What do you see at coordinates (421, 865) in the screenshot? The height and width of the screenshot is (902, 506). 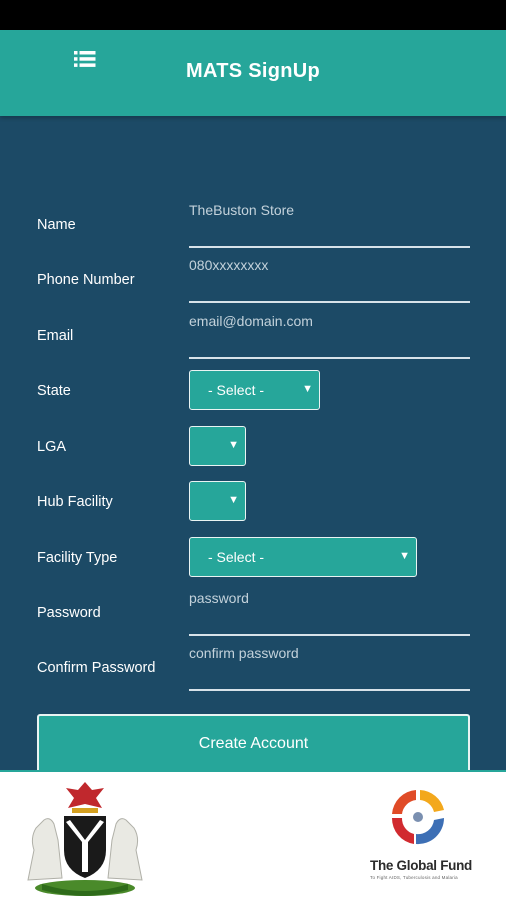 I see `global-fund-name: The Global Fund` at bounding box center [421, 865].